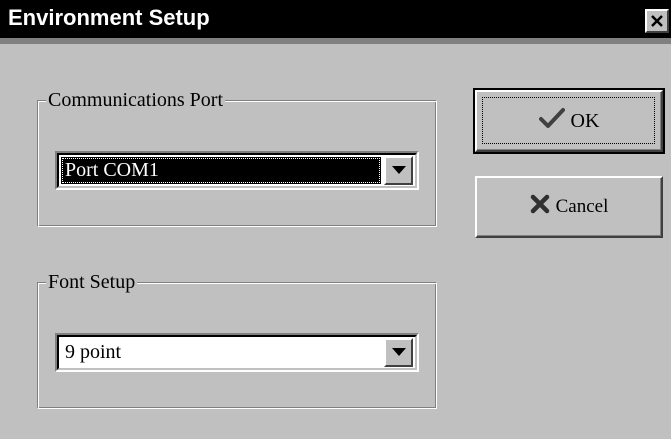 This screenshot has width=671, height=439. I want to click on x-mark-icon, so click(540, 207).